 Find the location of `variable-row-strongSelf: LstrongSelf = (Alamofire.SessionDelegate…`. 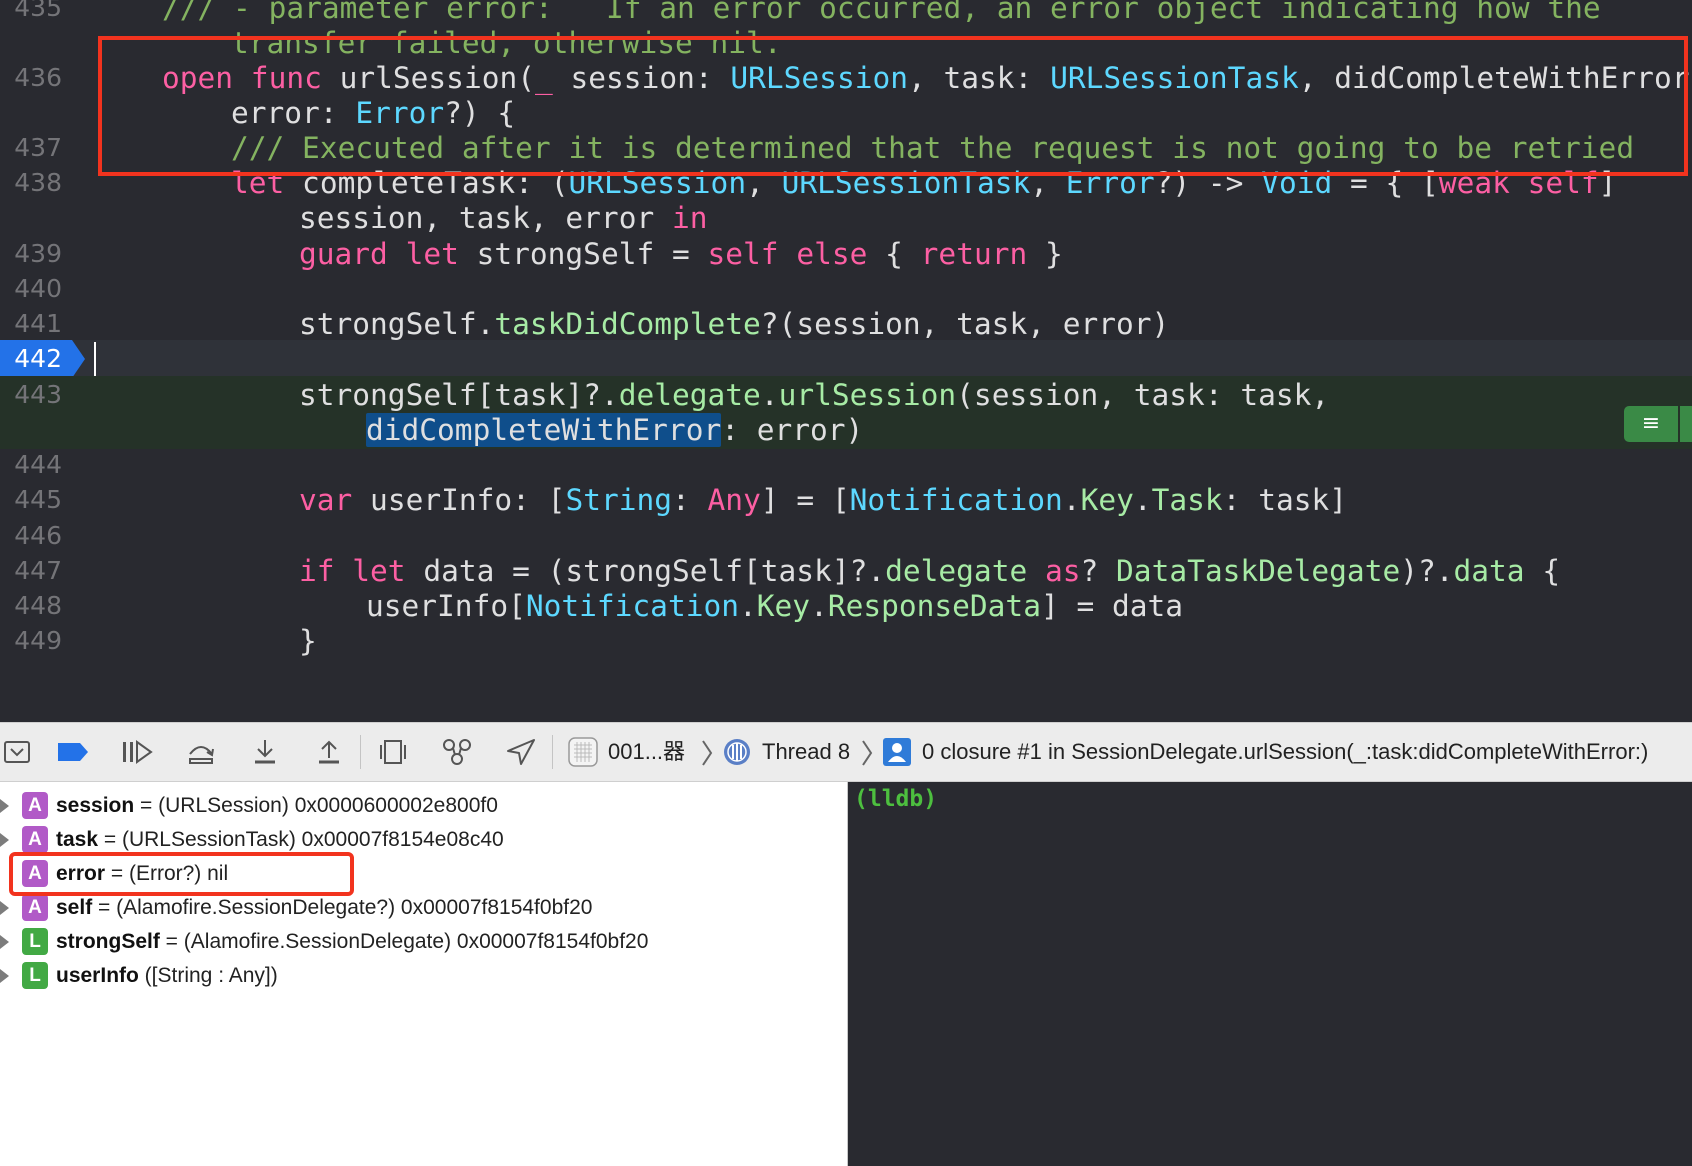

variable-row-strongSelf: LstrongSelf = (Alamofire.SessionDelegate… is located at coordinates (420, 942).